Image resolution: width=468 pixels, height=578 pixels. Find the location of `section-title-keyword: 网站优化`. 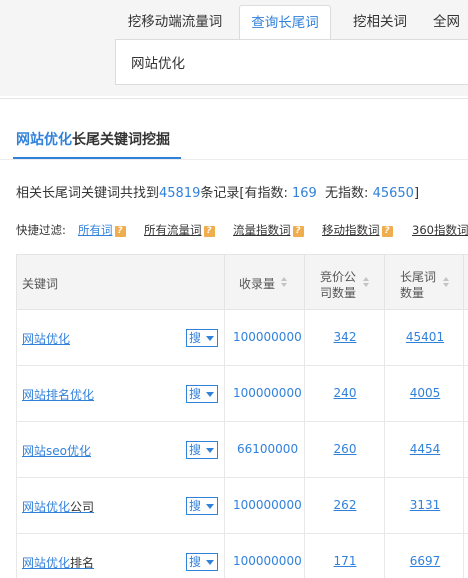

section-title-keyword: 网站优化 is located at coordinates (44, 140).